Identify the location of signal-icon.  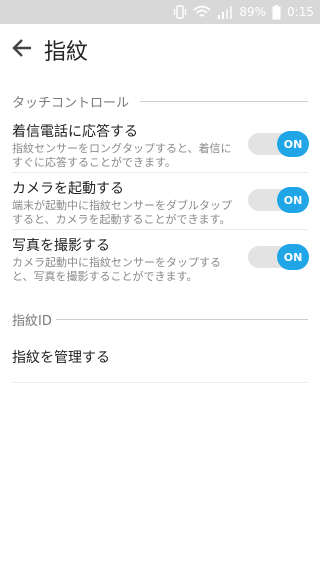
(225, 12).